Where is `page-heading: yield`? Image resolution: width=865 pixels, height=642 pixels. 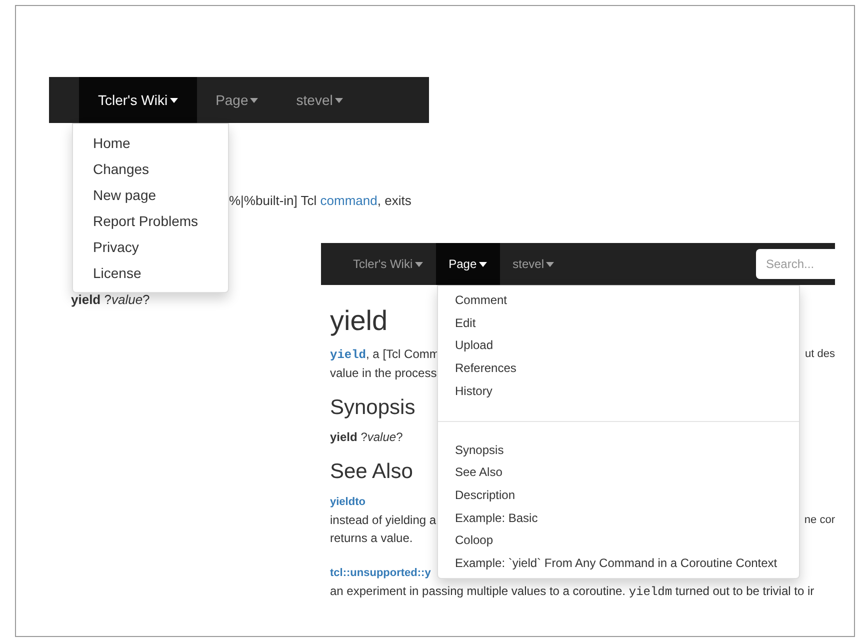
page-heading: yield is located at coordinates (359, 321).